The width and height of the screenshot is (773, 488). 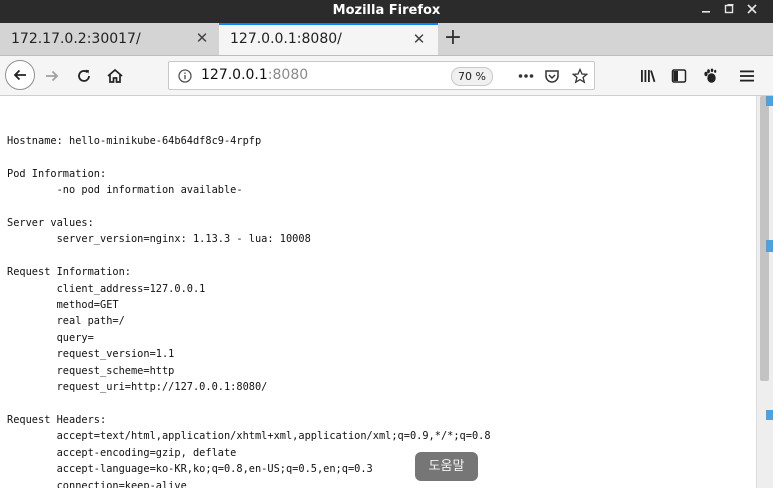 I want to click on response-line: Pod Information:, so click(x=57, y=173).